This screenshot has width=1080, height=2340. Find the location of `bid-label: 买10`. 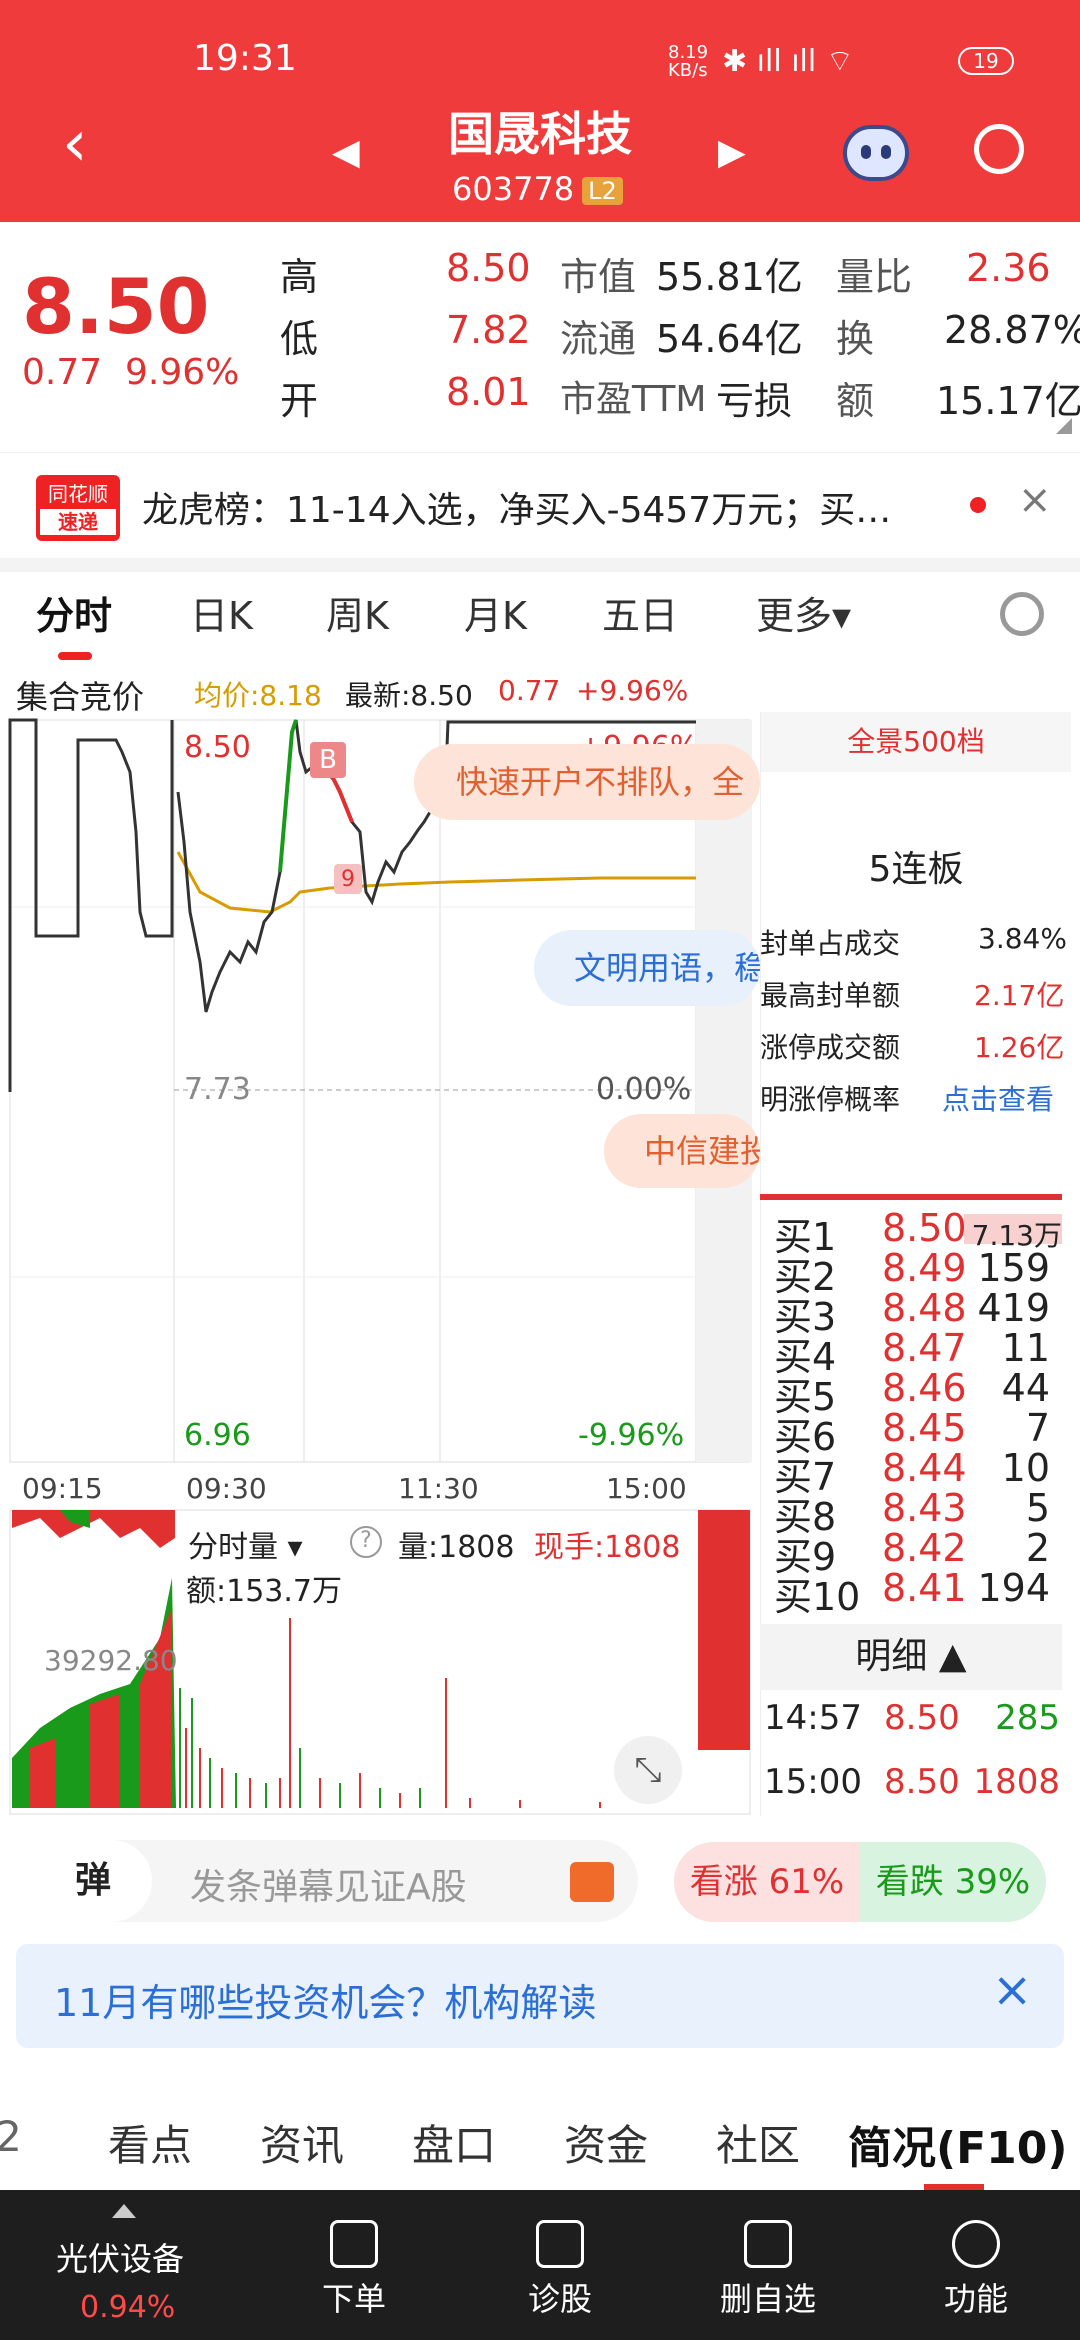

bid-label: 买10 is located at coordinates (817, 1597).